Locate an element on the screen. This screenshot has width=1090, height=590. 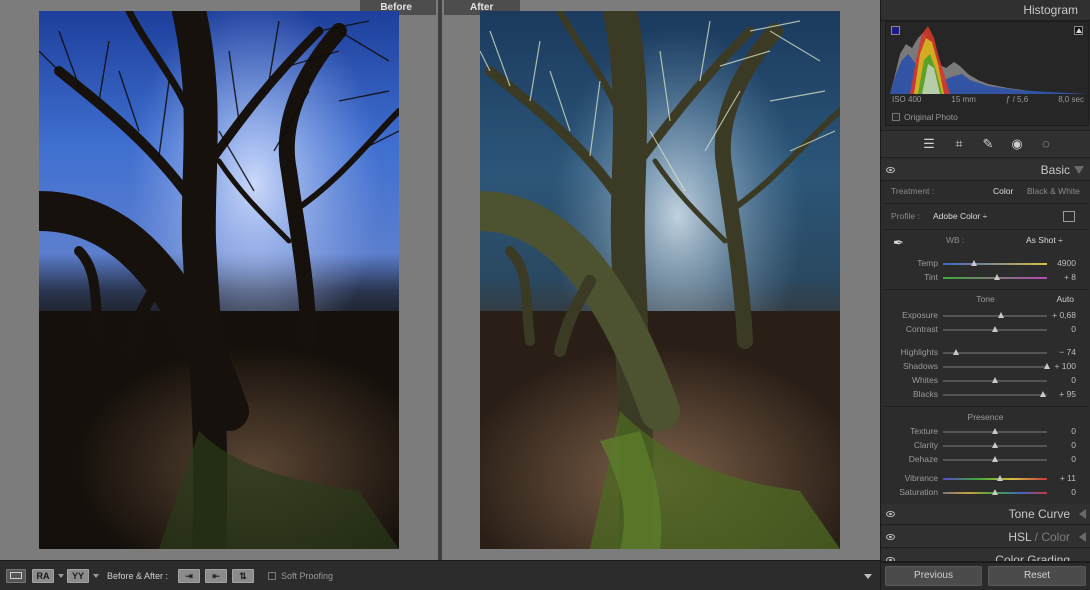
shadow-clipping-toggle is located at coordinates (895, 30).